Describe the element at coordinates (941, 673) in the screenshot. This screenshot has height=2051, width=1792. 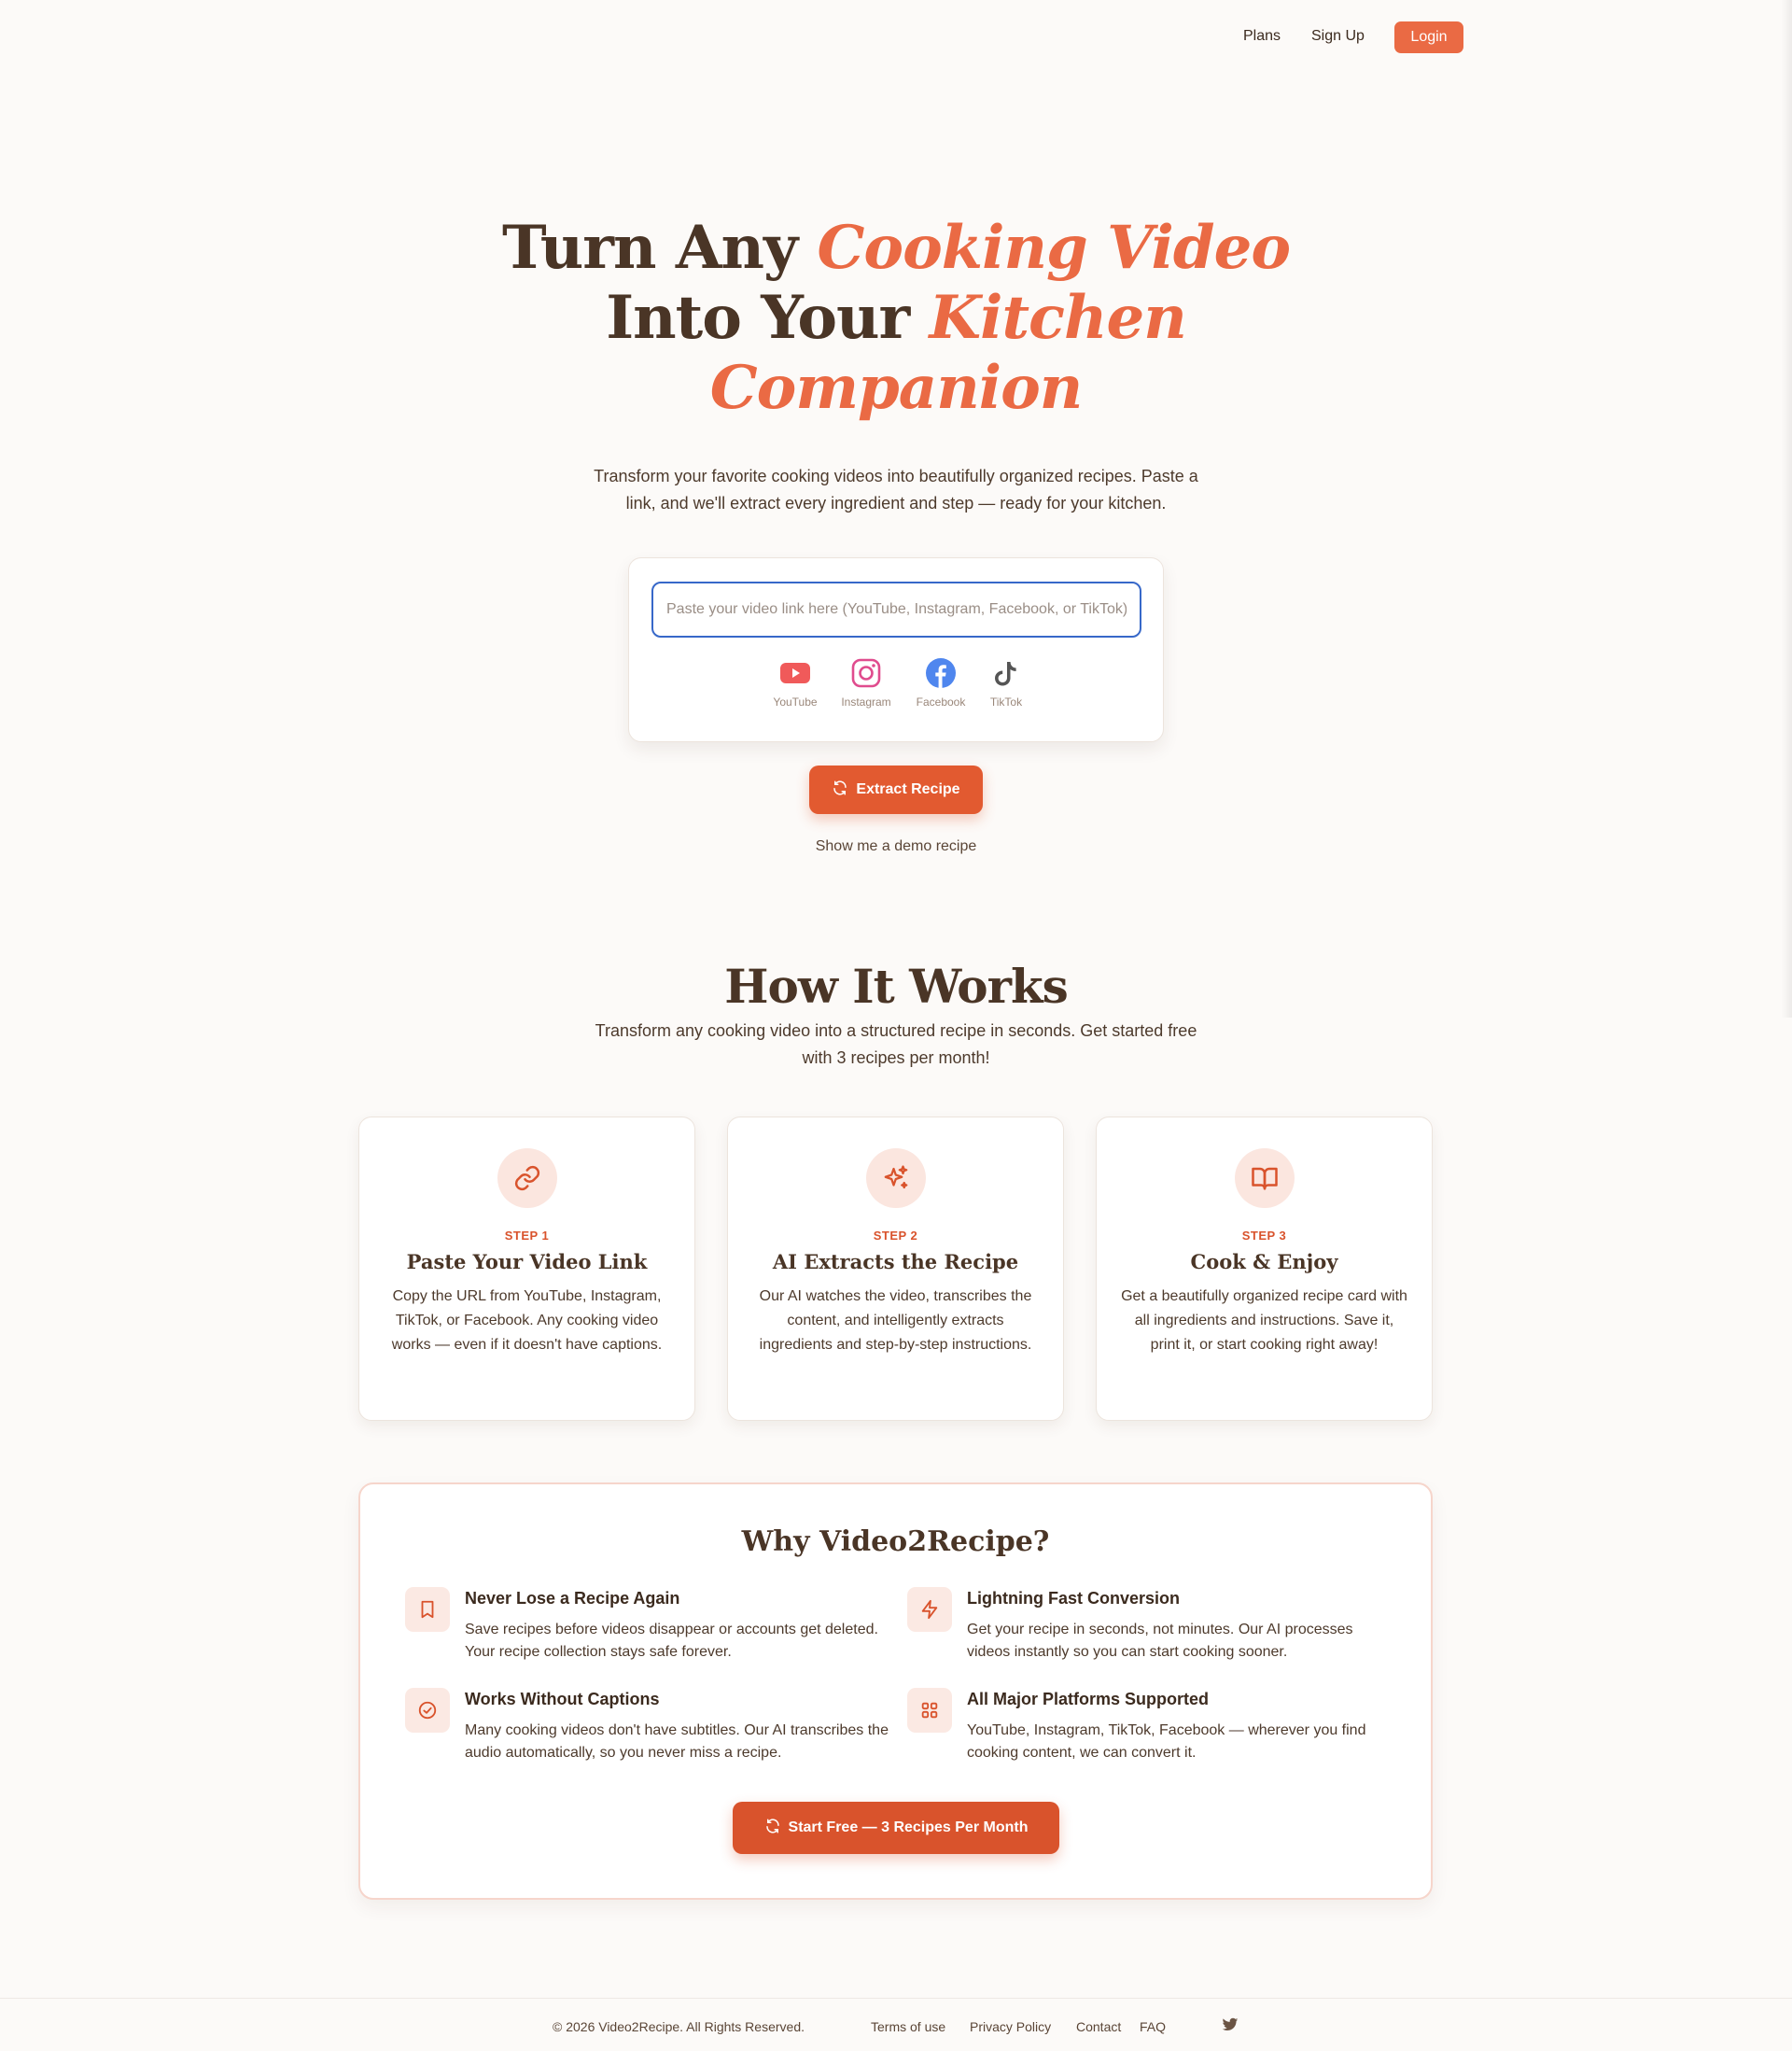
I see `facebook-icon` at that location.